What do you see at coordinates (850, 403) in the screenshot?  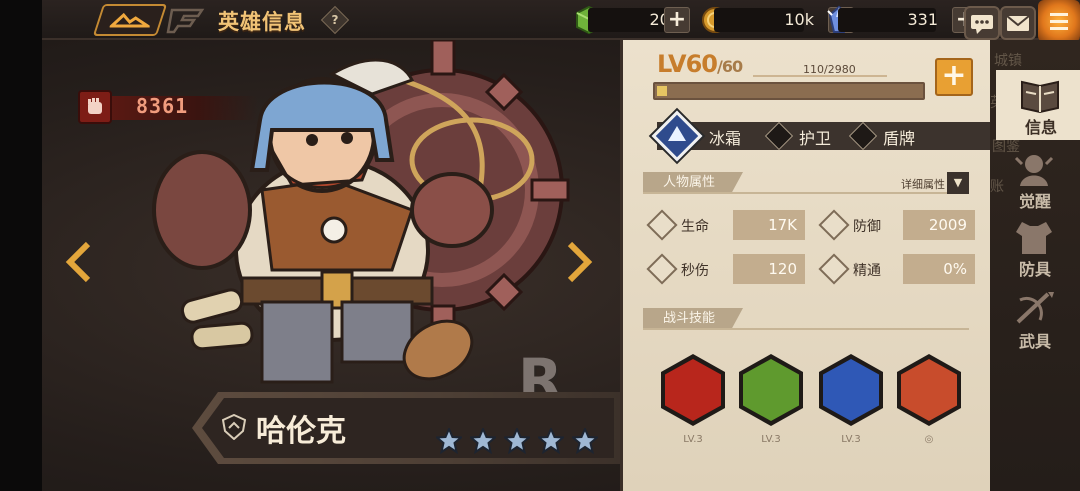 I see `skill-slot-3: LV.3` at bounding box center [850, 403].